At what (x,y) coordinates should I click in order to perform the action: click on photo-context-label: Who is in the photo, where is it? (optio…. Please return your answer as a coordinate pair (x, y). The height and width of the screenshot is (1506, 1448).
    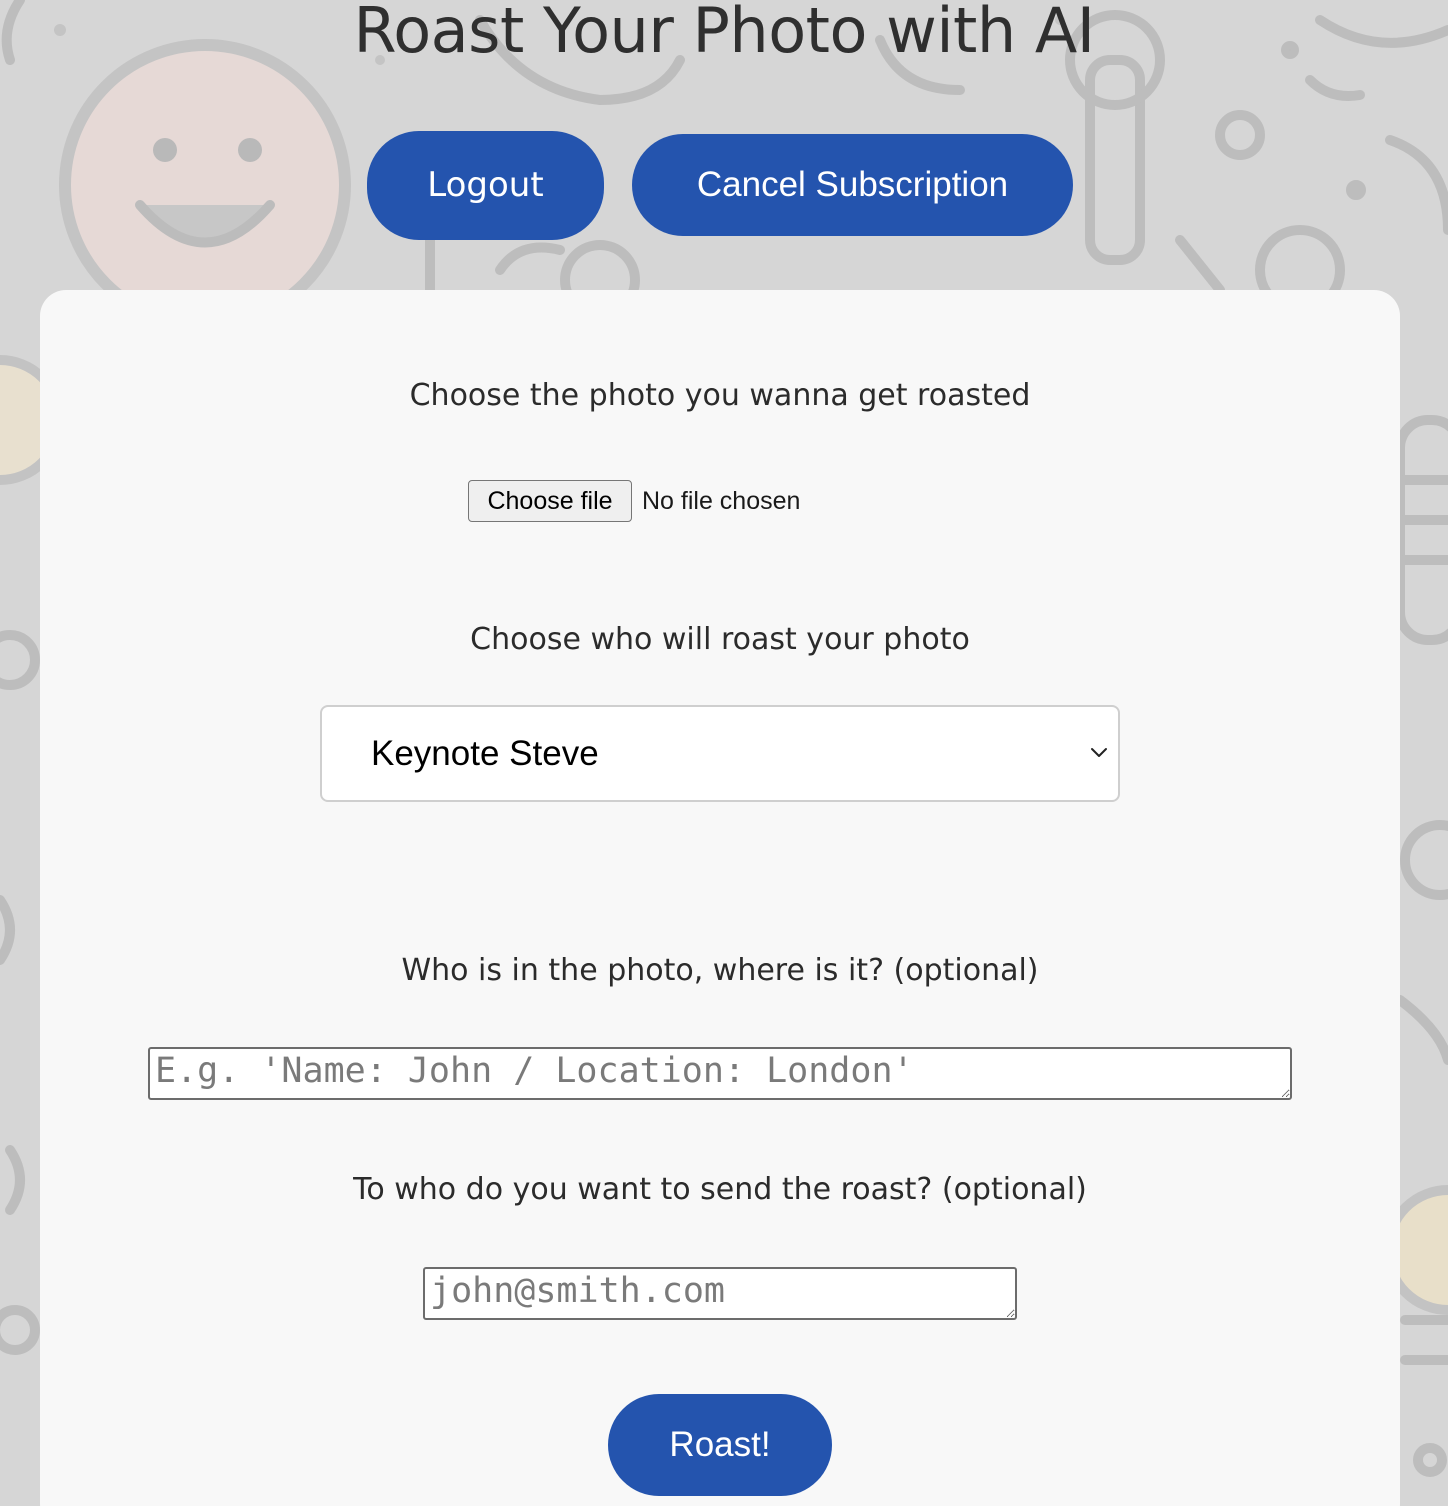
    Looking at the image, I should click on (720, 970).